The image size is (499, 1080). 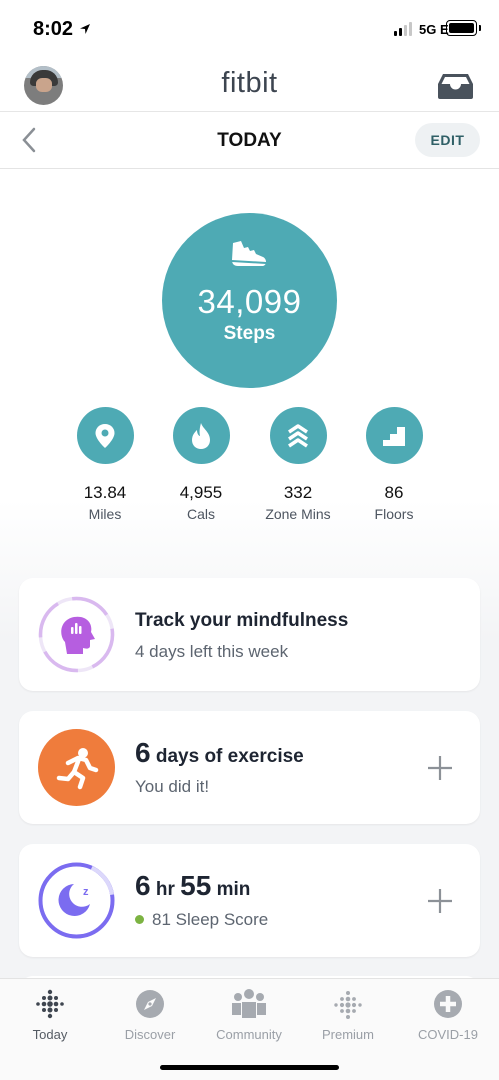 What do you see at coordinates (403, 29) in the screenshot?
I see `signal-icon` at bounding box center [403, 29].